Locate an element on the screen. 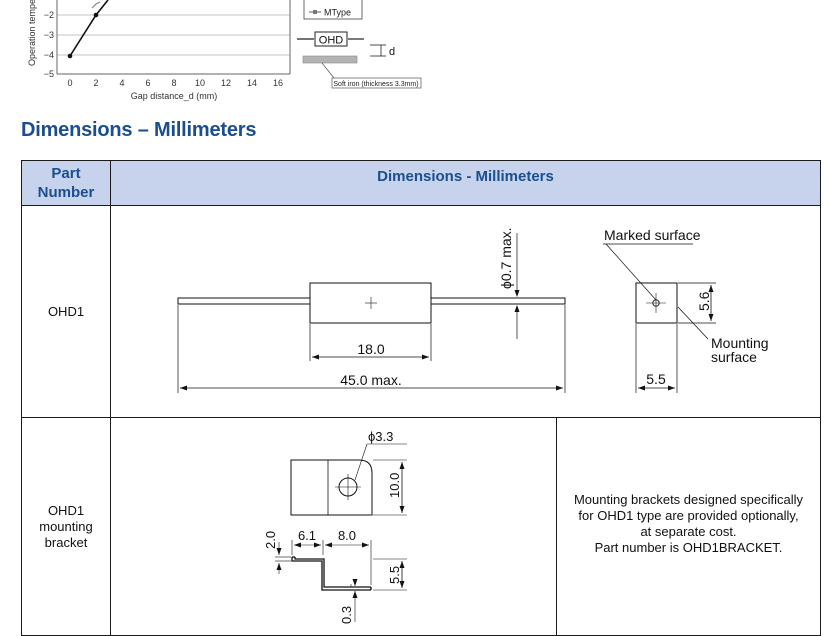 This screenshot has width=830, height=636. part-number-cell: OHD1 mounting bracket is located at coordinates (66, 526).